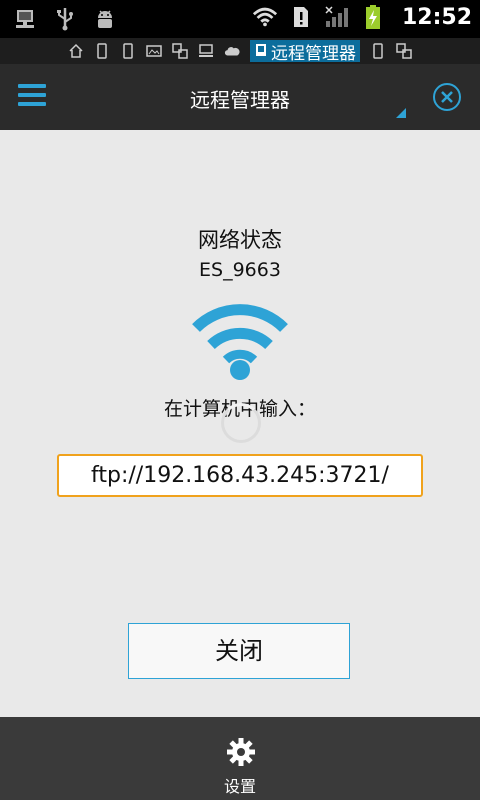 The width and height of the screenshot is (480, 800). What do you see at coordinates (240, 100) in the screenshot?
I see `page-title: 远程管理器` at bounding box center [240, 100].